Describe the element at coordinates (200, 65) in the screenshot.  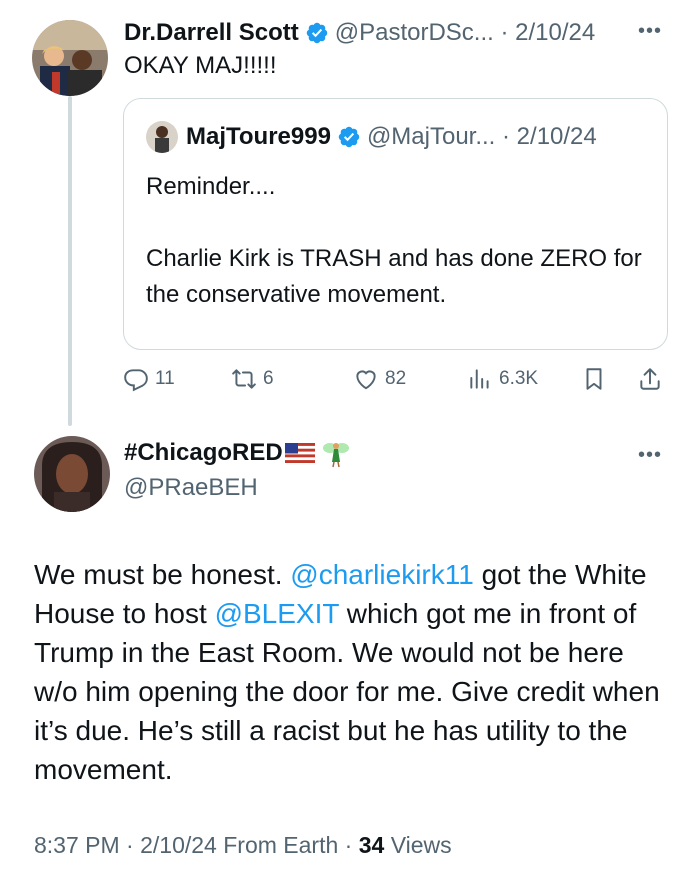
I see `tweet-text: OKAY MAJ!!!!!` at that location.